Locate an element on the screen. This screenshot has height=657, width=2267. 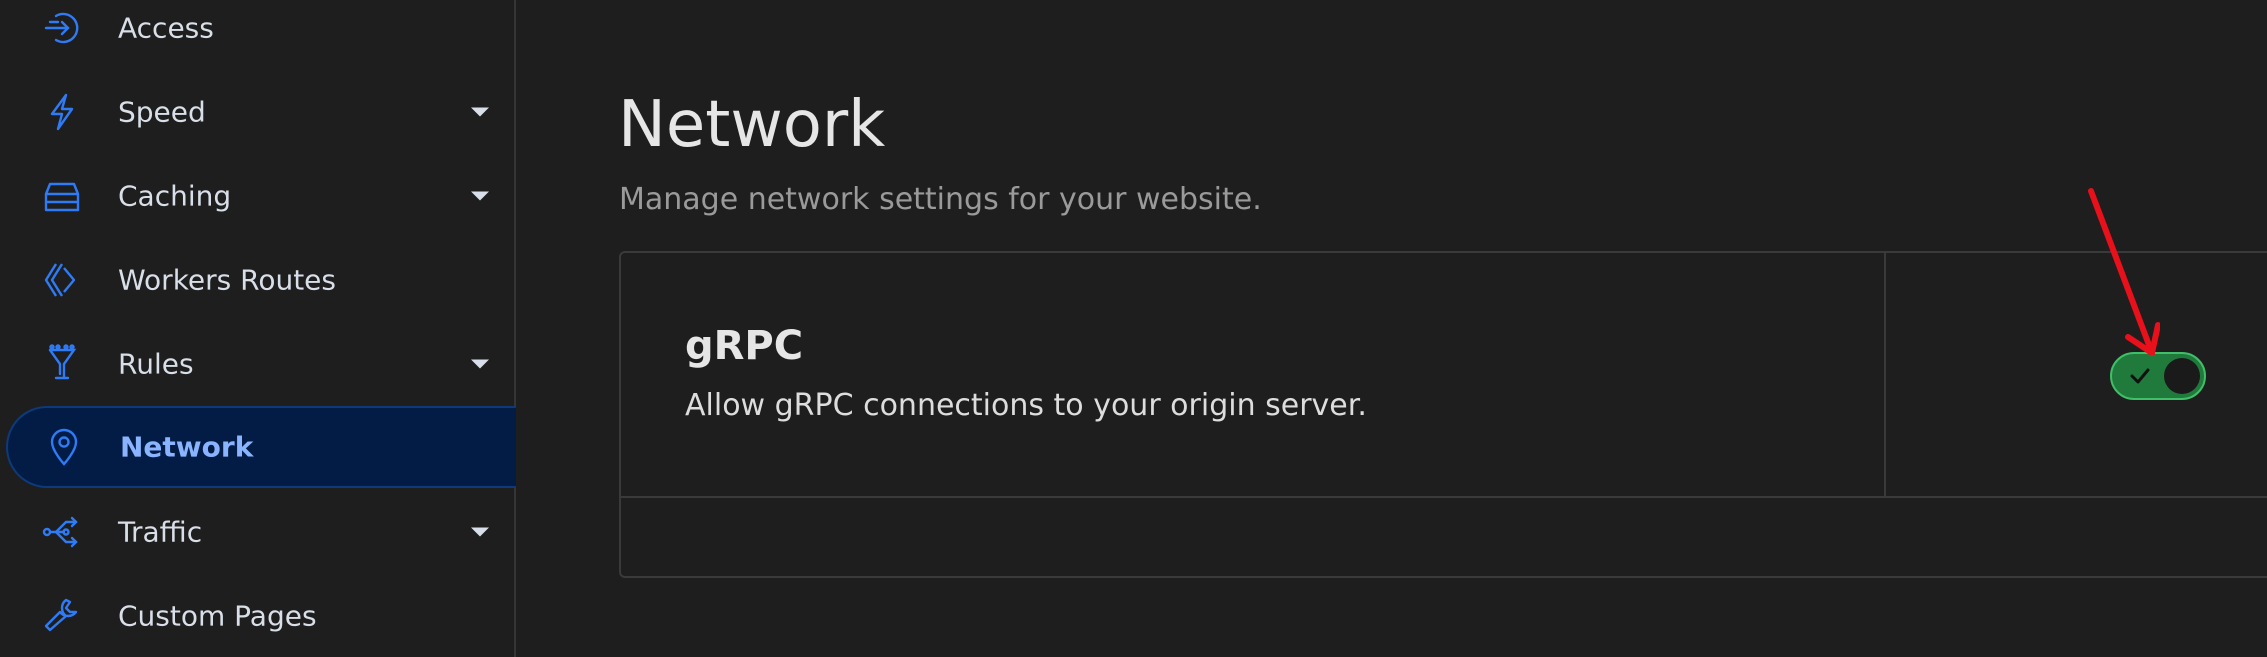
sidebar-item-access: Access is located at coordinates (261, 34).